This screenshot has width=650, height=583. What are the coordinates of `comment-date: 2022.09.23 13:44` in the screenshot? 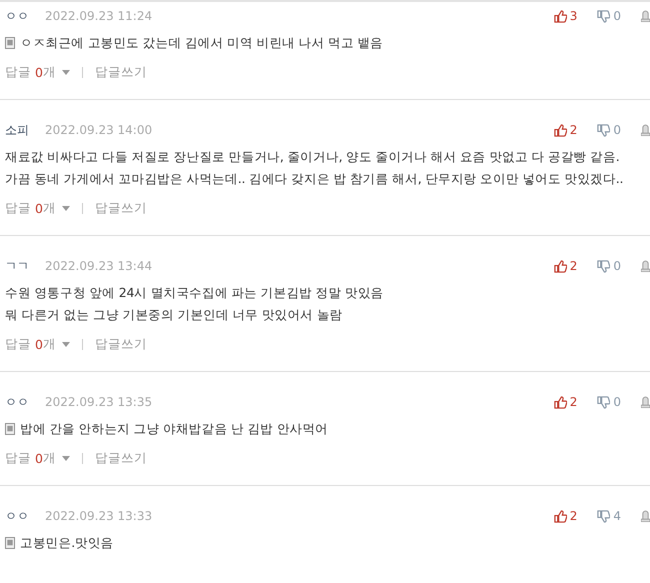 It's located at (98, 266).